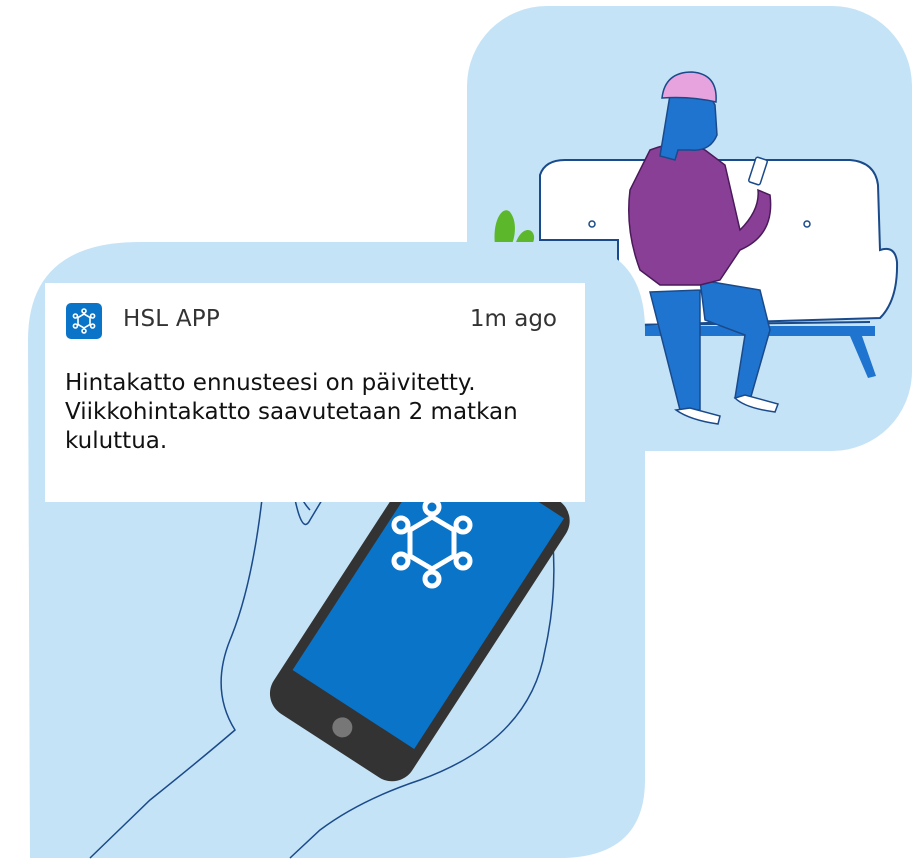 This screenshot has height=862, width=917. I want to click on notification-time: 1m ago, so click(513, 319).